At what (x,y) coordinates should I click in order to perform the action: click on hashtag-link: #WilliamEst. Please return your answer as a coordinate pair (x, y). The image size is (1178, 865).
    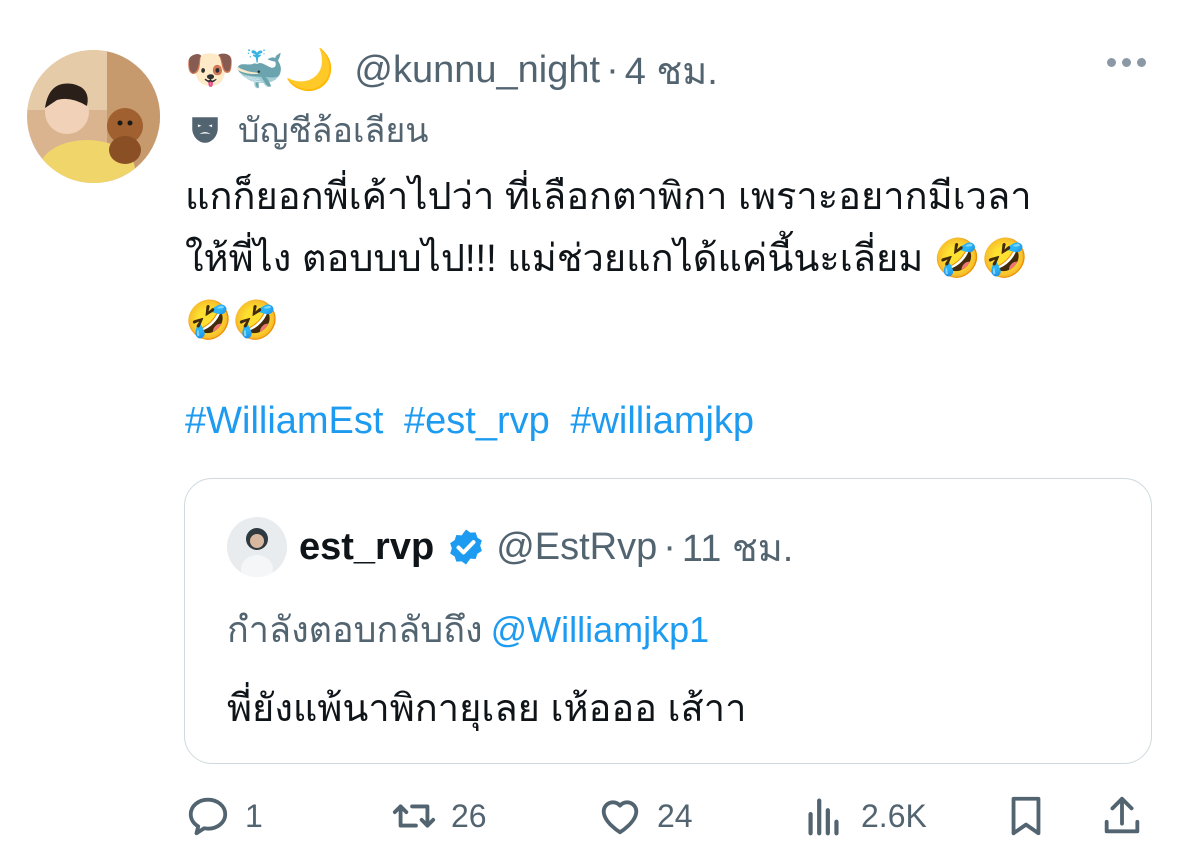
    Looking at the image, I should click on (284, 421).